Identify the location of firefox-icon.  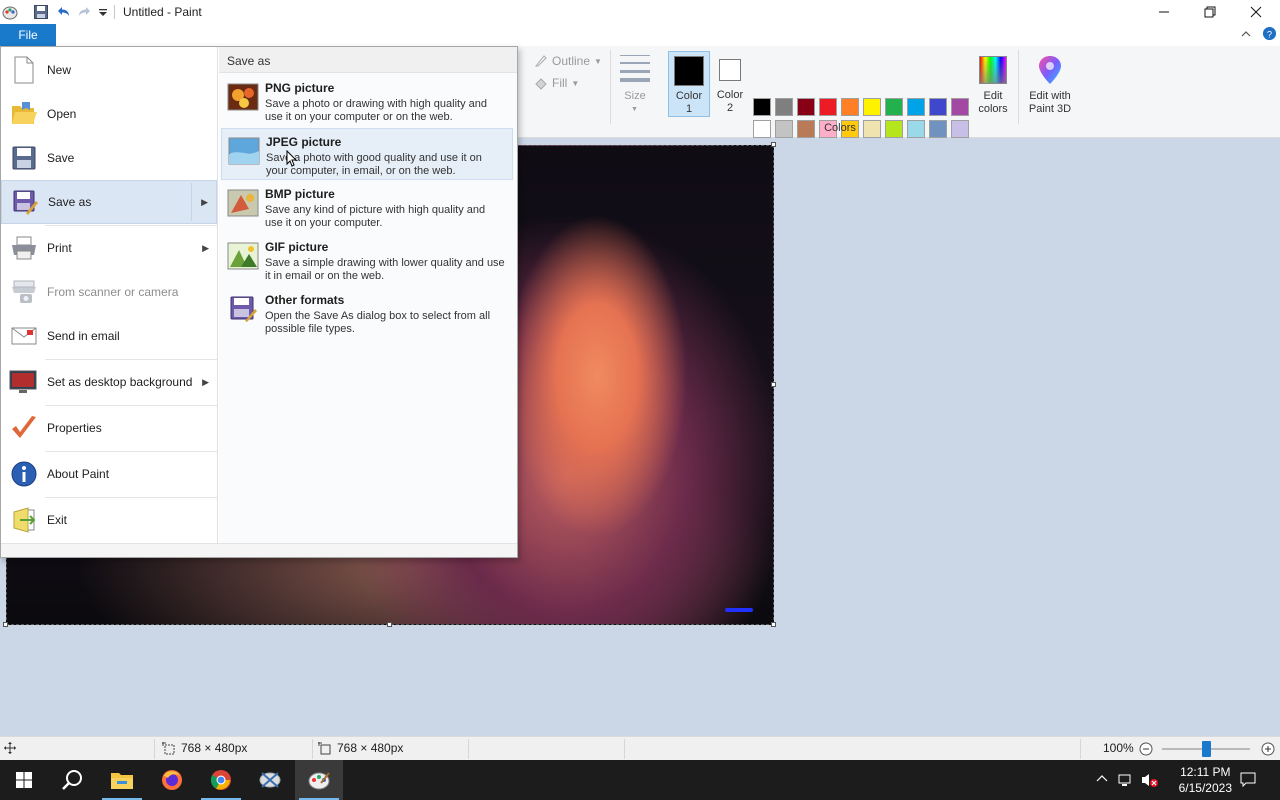
(172, 780).